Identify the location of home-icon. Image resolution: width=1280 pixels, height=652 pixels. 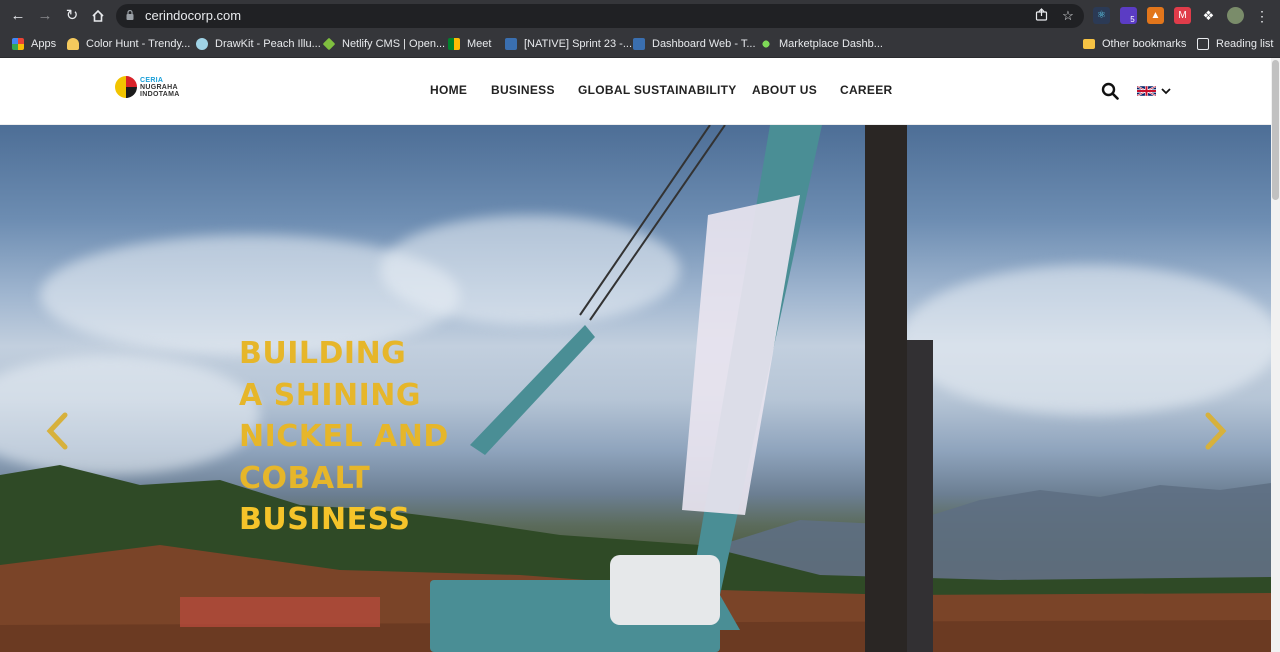
(98, 16).